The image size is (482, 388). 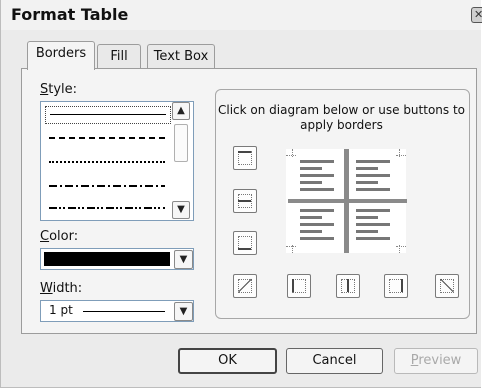 I want to click on style-option-dash-dot-dot, so click(x=107, y=208).